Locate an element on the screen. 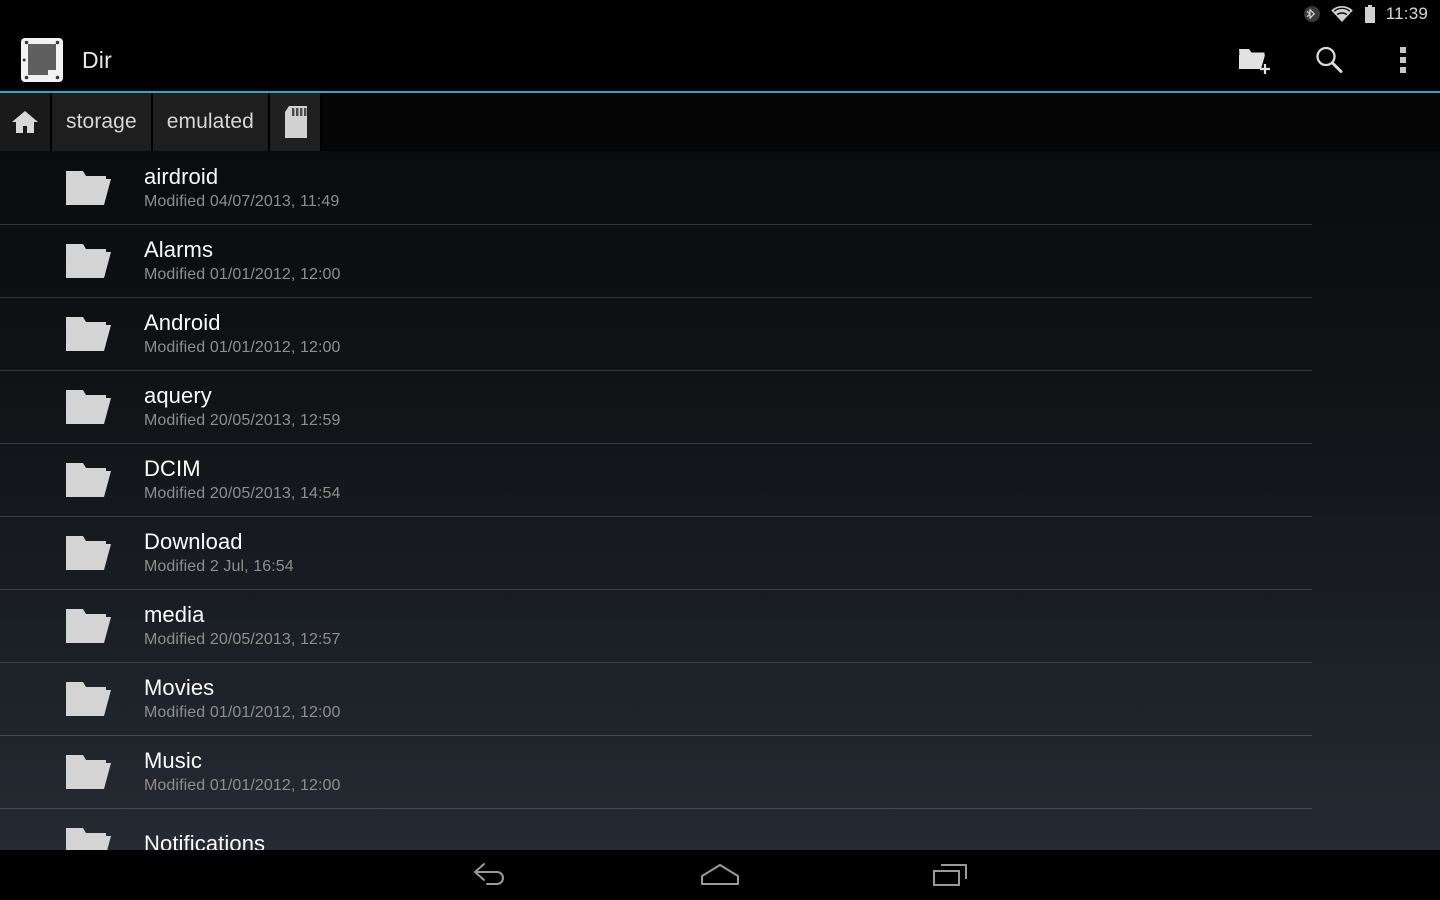 The height and width of the screenshot is (900, 1440). action-bar: Dir is located at coordinates (720, 60).